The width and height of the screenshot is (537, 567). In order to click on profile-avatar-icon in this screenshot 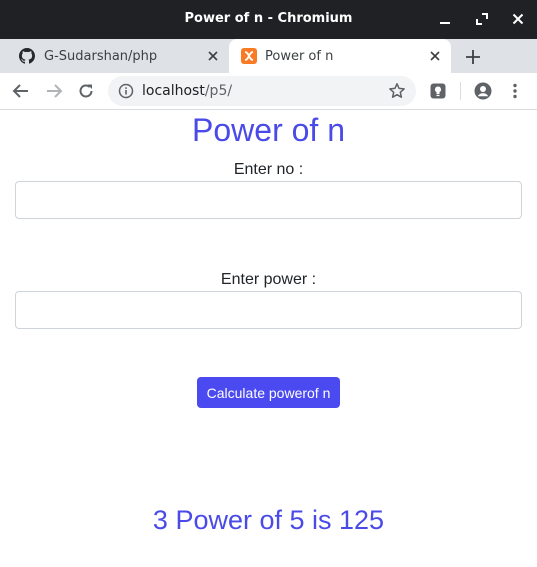, I will do `click(483, 91)`.